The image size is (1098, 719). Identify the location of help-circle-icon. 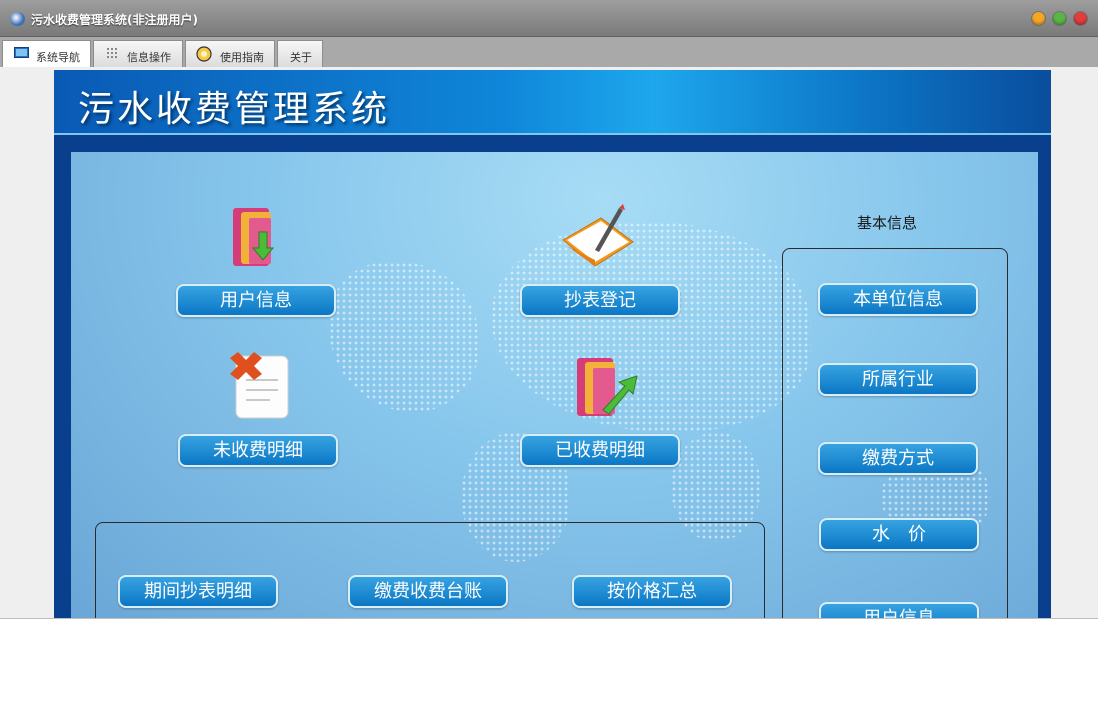
(204, 55).